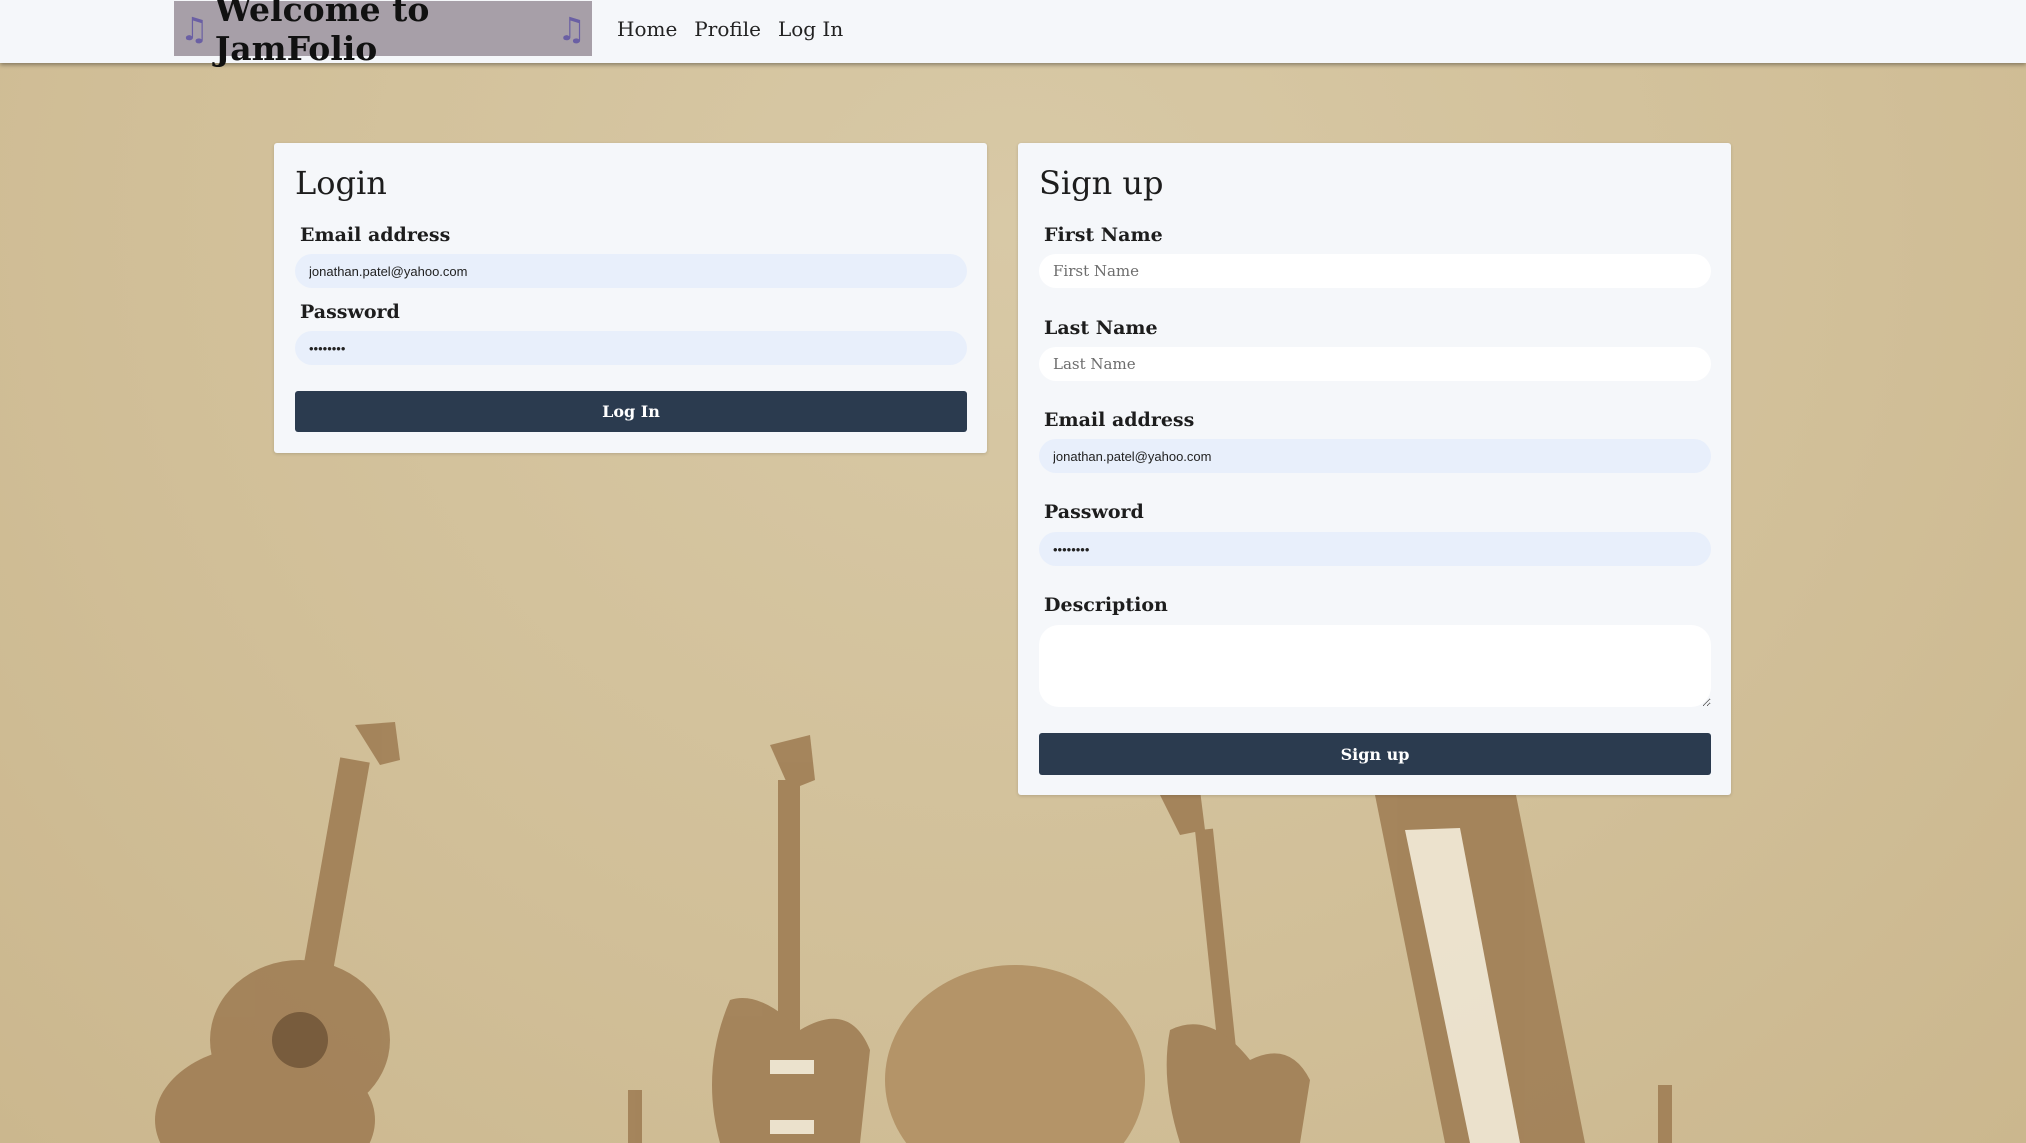  What do you see at coordinates (1375, 271) in the screenshot?
I see `first-name-input` at bounding box center [1375, 271].